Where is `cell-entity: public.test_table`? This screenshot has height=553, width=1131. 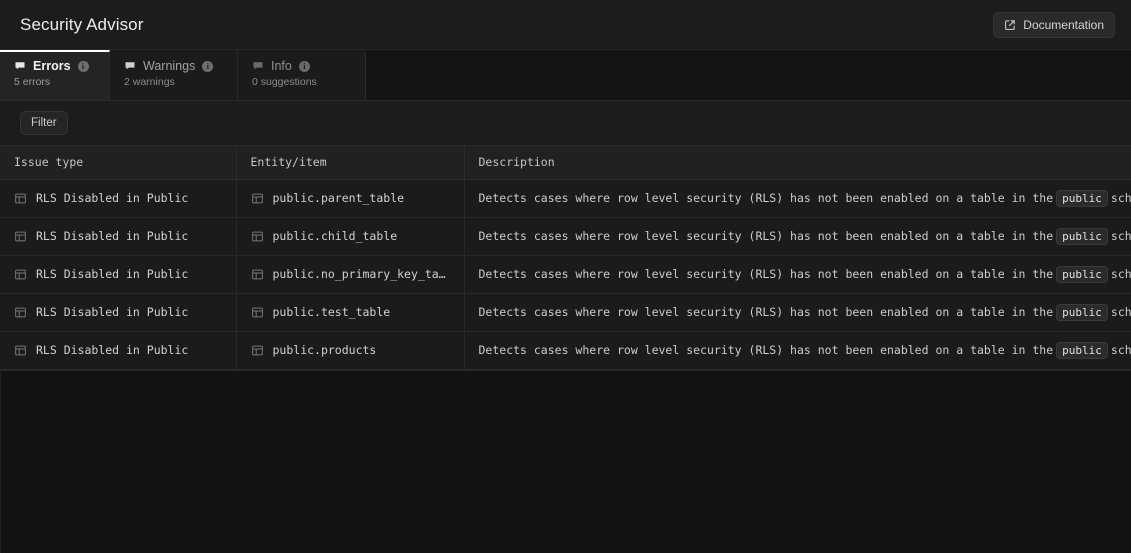
cell-entity: public.test_table is located at coordinates (349, 312).